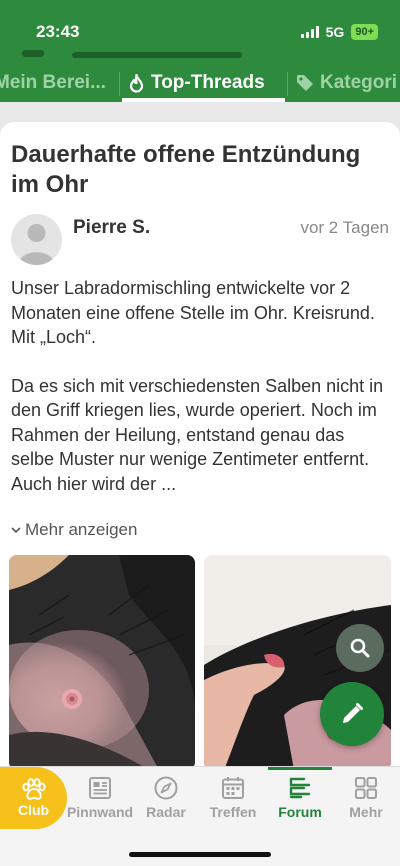  I want to click on status-indicators: 5G 90+, so click(339, 32).